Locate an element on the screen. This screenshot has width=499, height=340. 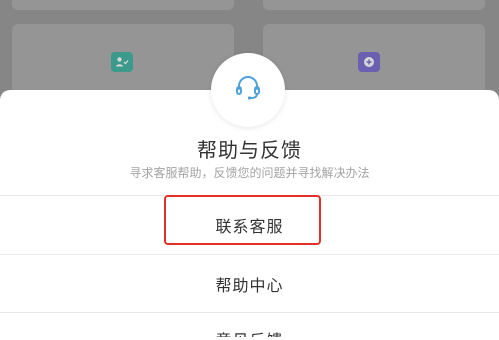
sheet-subtitle: 寻求客服帮助，反馈您的问题并寻找解决办法 is located at coordinates (249, 173).